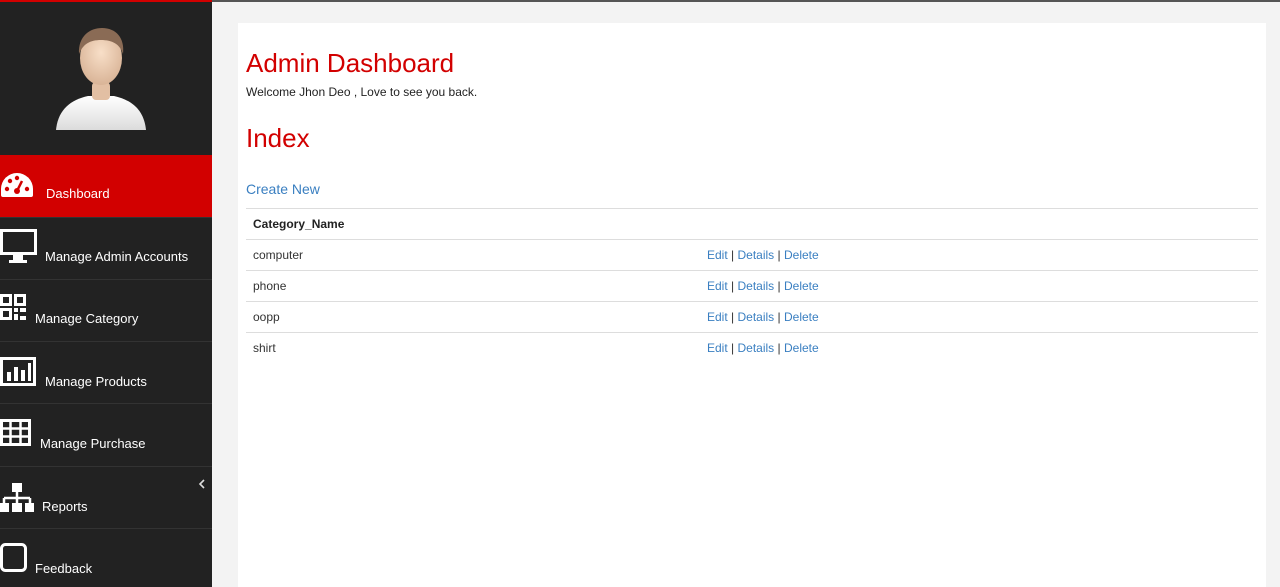 This screenshot has height=587, width=1280. I want to click on sitemap-icon, so click(17, 497).